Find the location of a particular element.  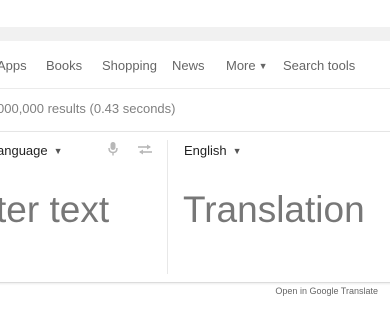

translation-output: Translation is located at coordinates (274, 209).